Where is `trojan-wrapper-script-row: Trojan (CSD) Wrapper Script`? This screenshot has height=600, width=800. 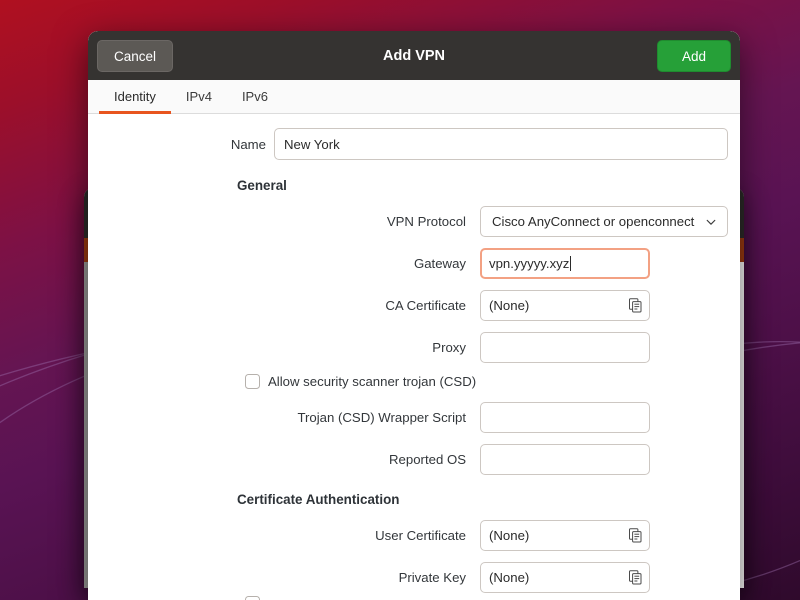
trojan-wrapper-script-row: Trojan (CSD) Wrapper Script is located at coordinates (414, 417).